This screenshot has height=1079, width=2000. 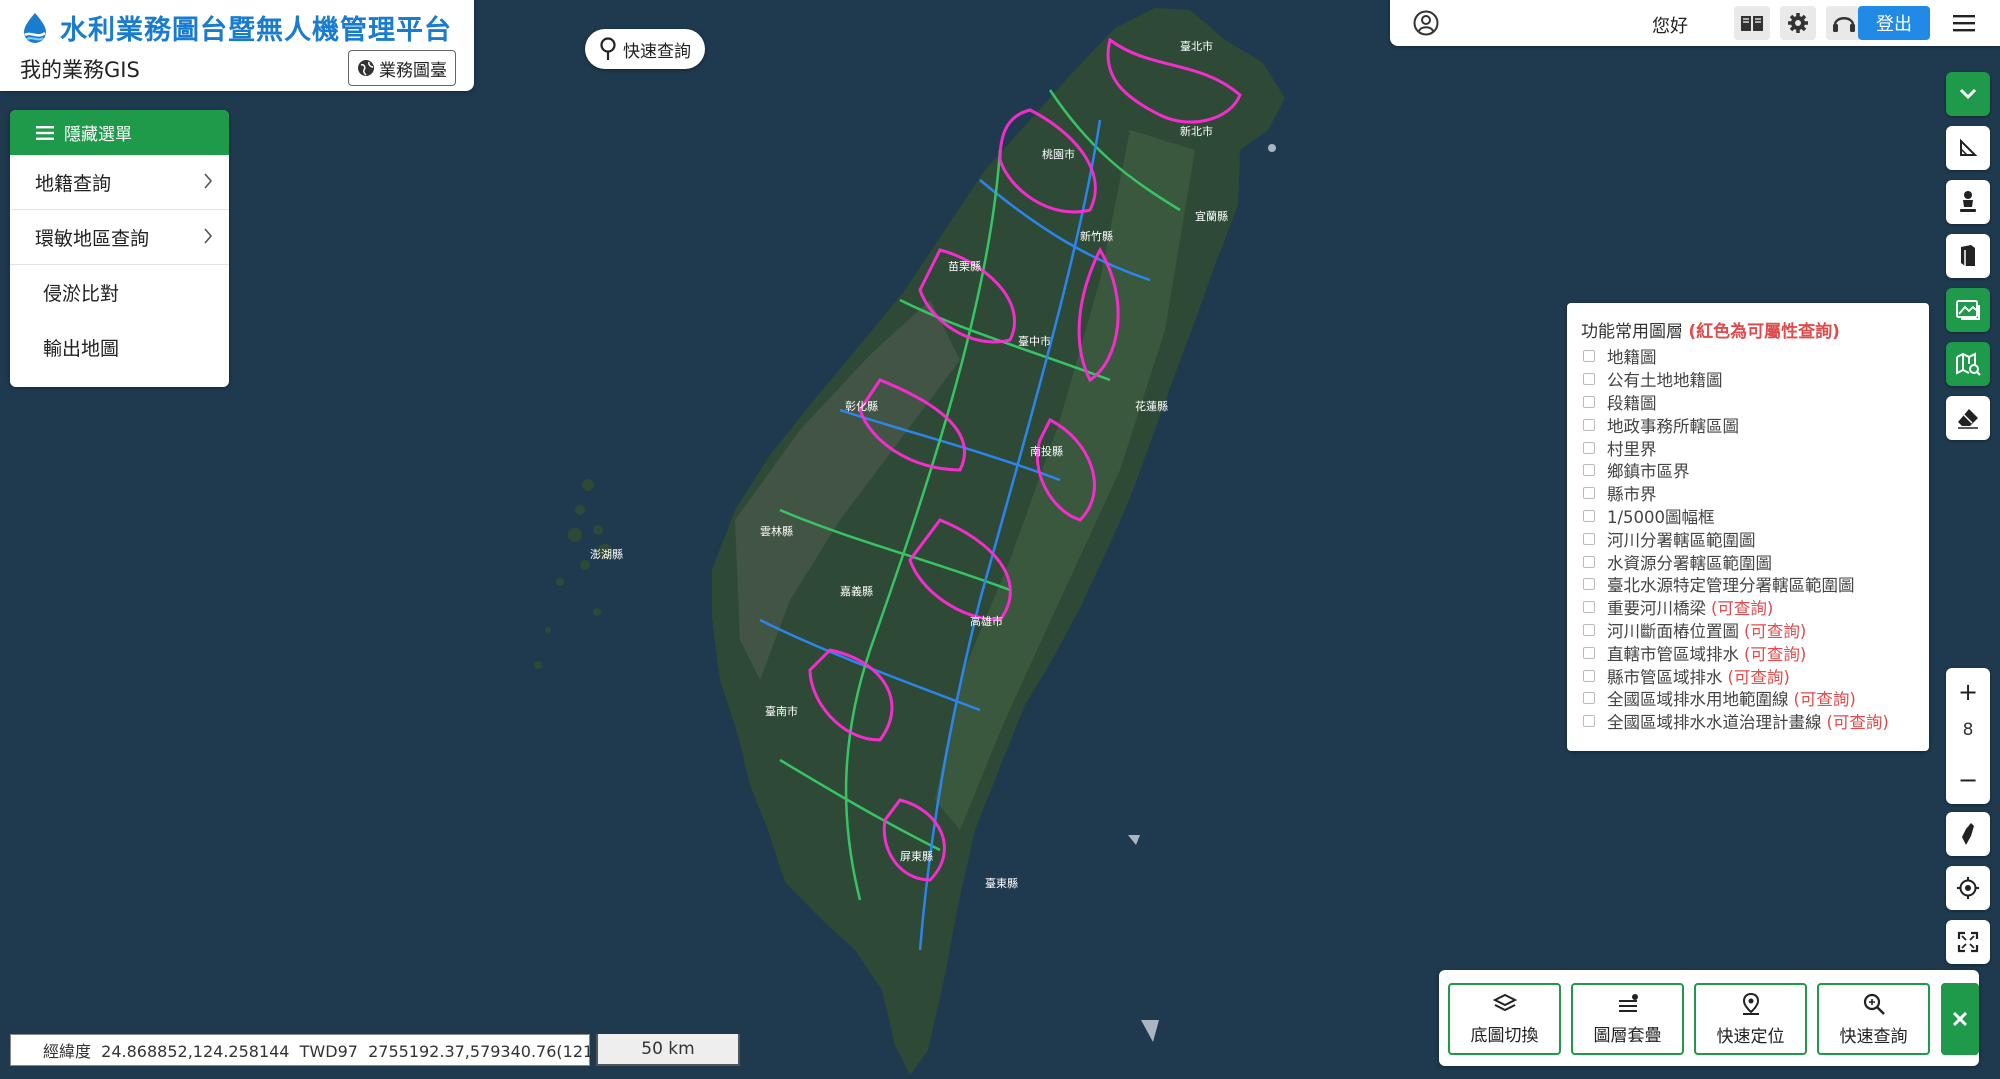 What do you see at coordinates (1968, 780) in the screenshot?
I see `zoom-out-button: −` at bounding box center [1968, 780].